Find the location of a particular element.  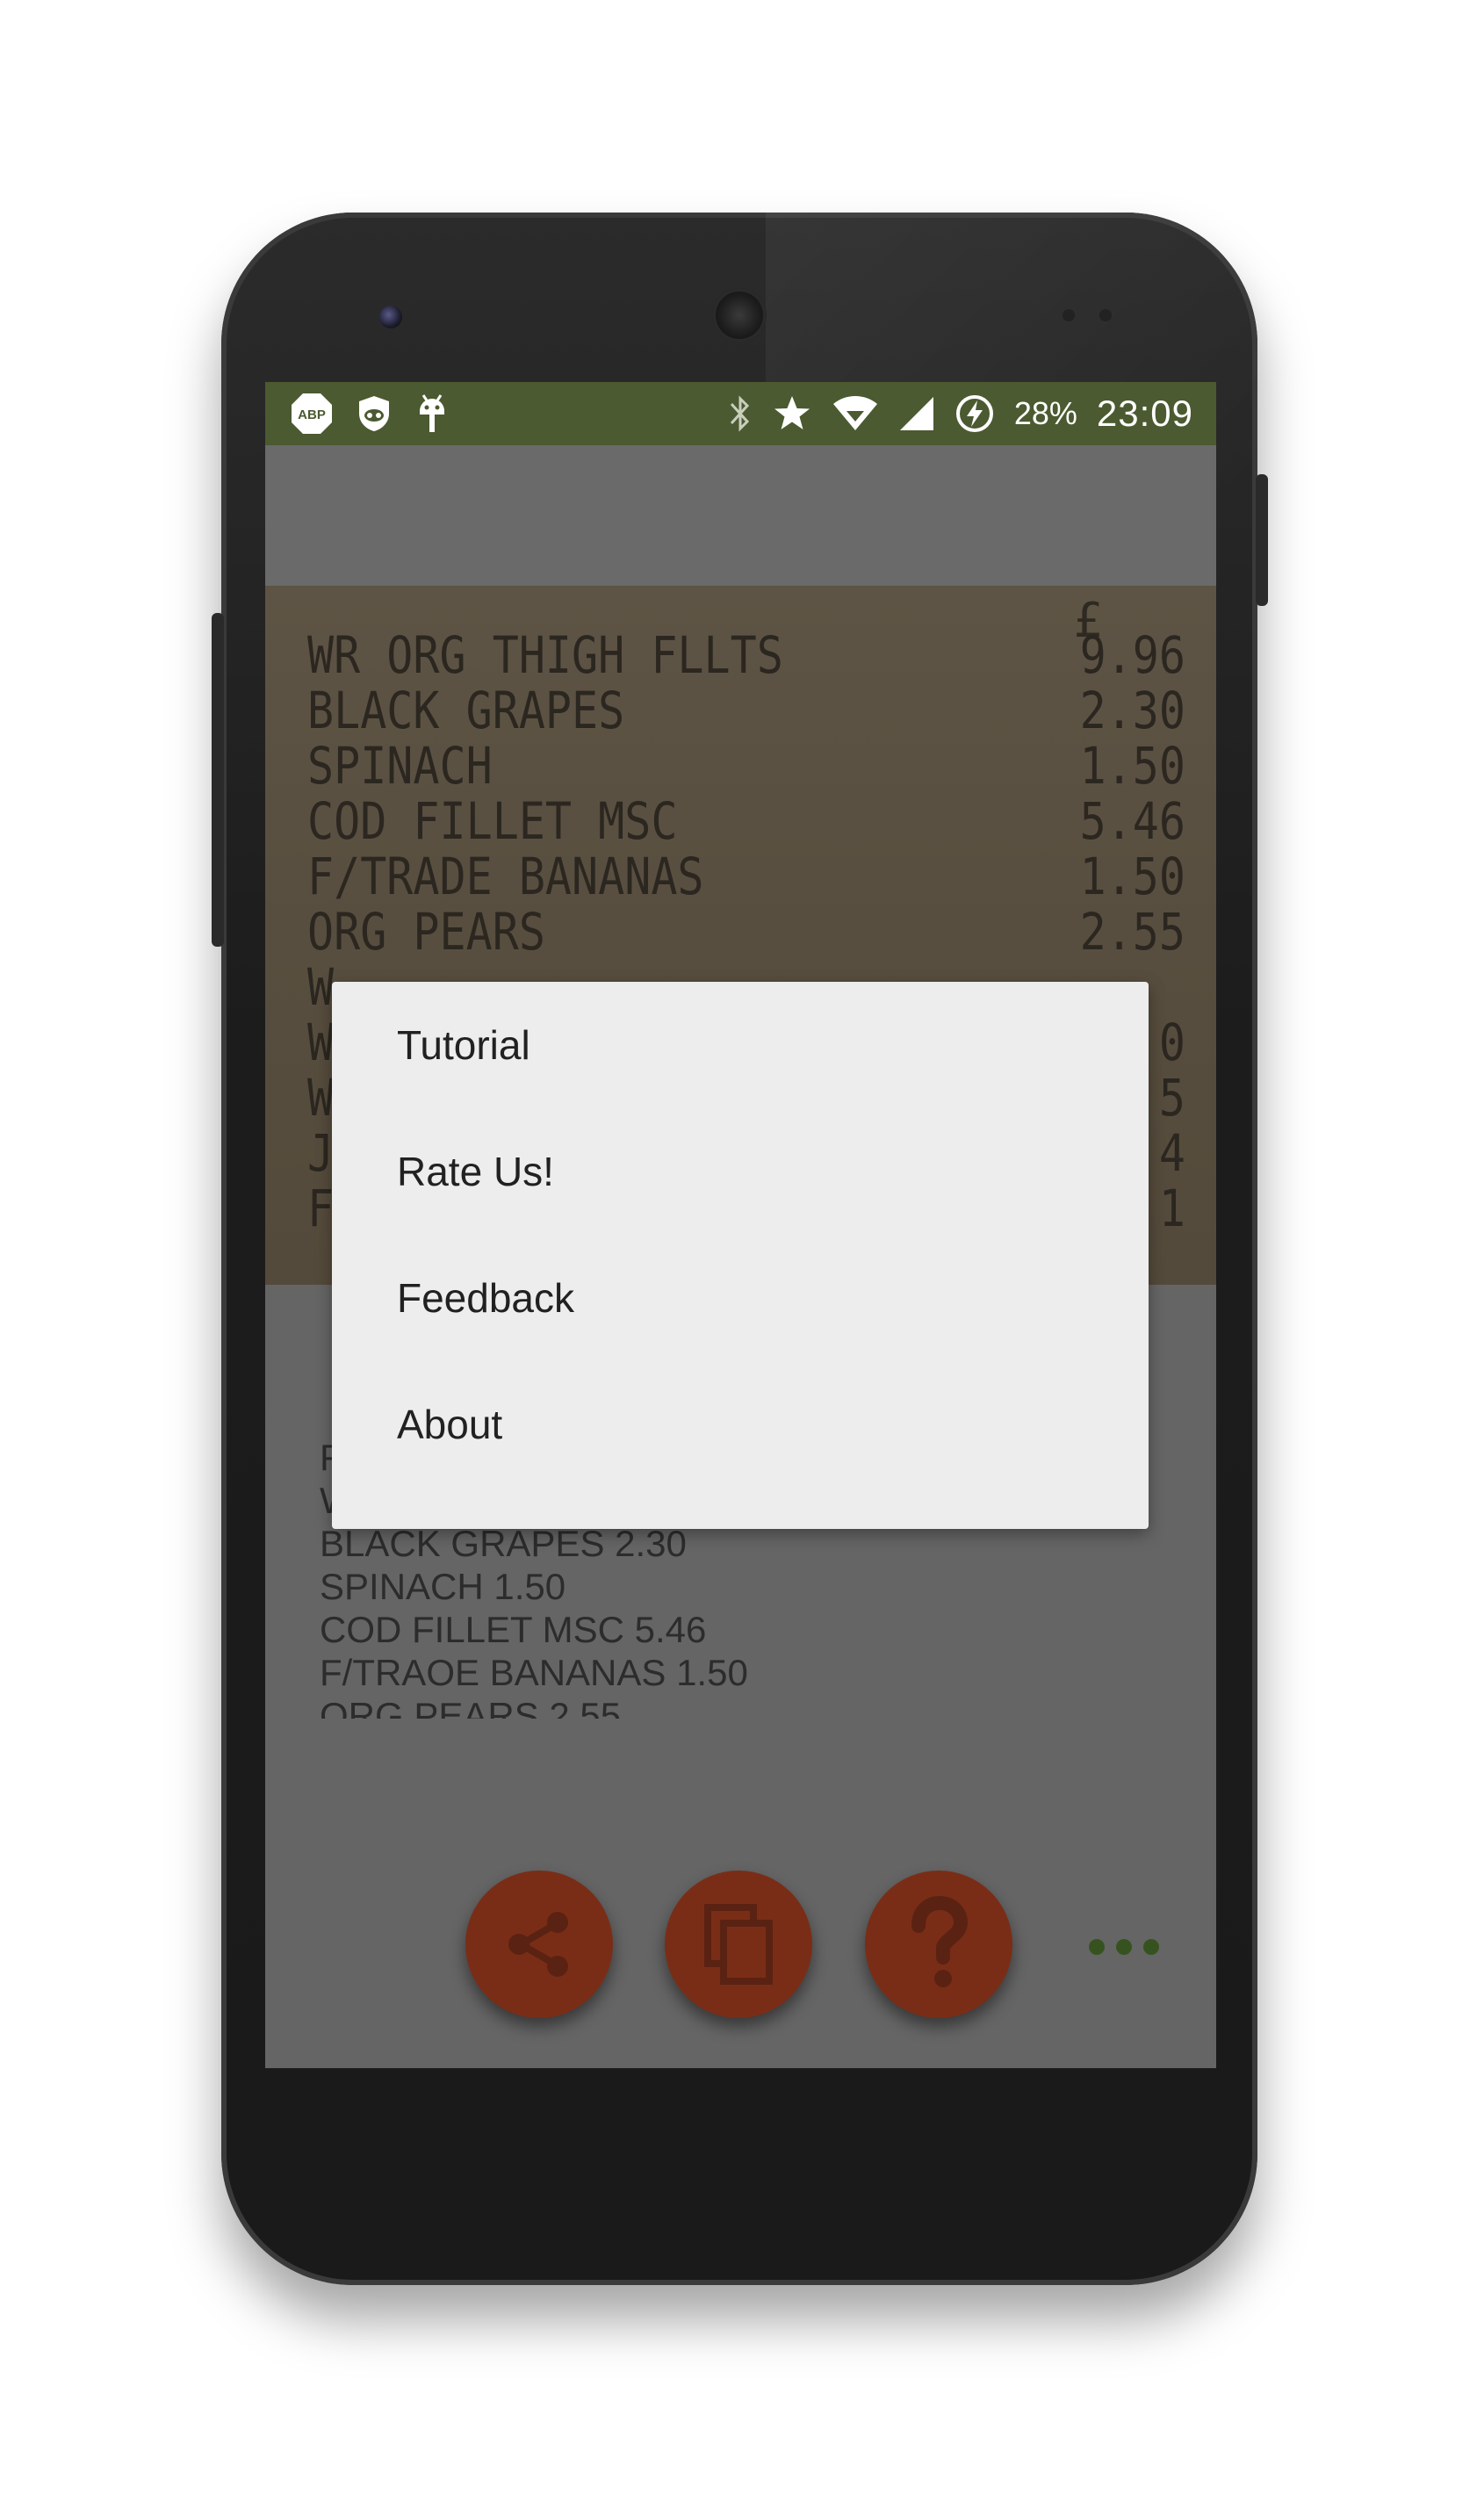

receipt-line-price: 5.46 is located at coordinates (1132, 821).